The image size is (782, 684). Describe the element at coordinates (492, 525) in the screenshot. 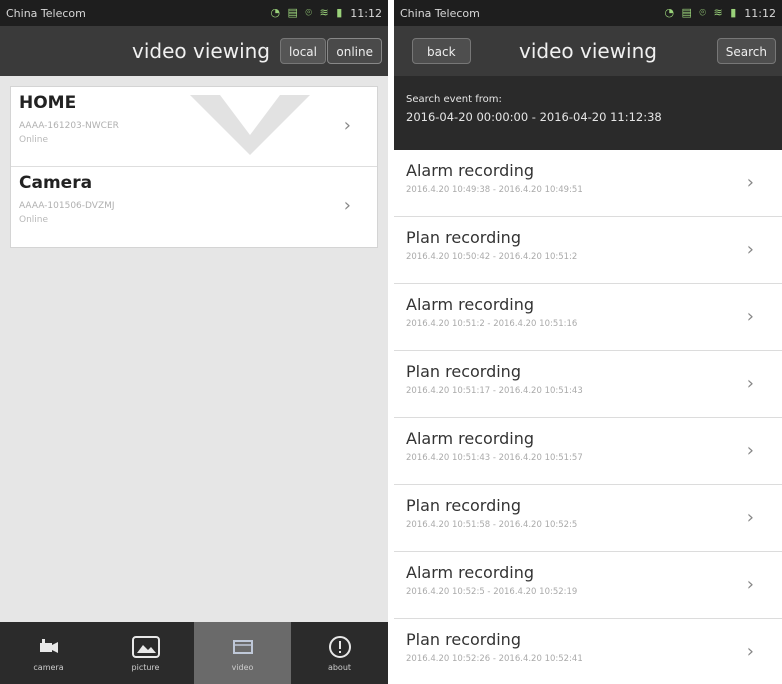

I see `recording-time: 2016.4.20 10:51:58 - 2016.4.20 10:52:5` at that location.